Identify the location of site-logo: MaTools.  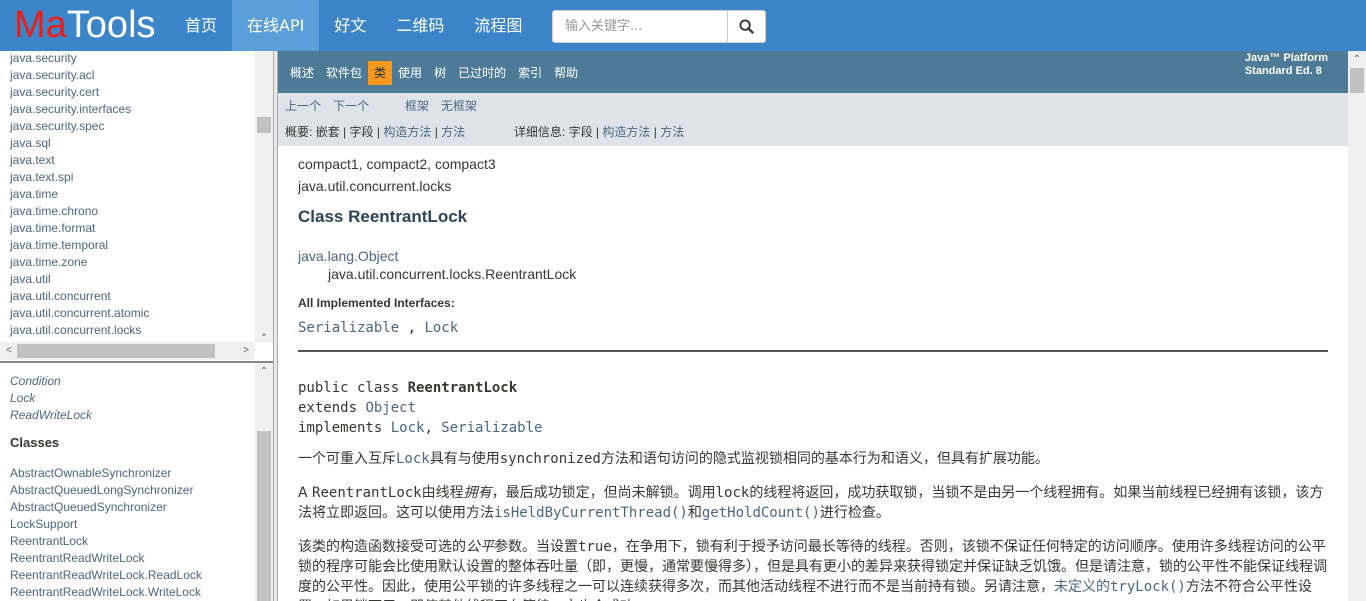
(85, 25).